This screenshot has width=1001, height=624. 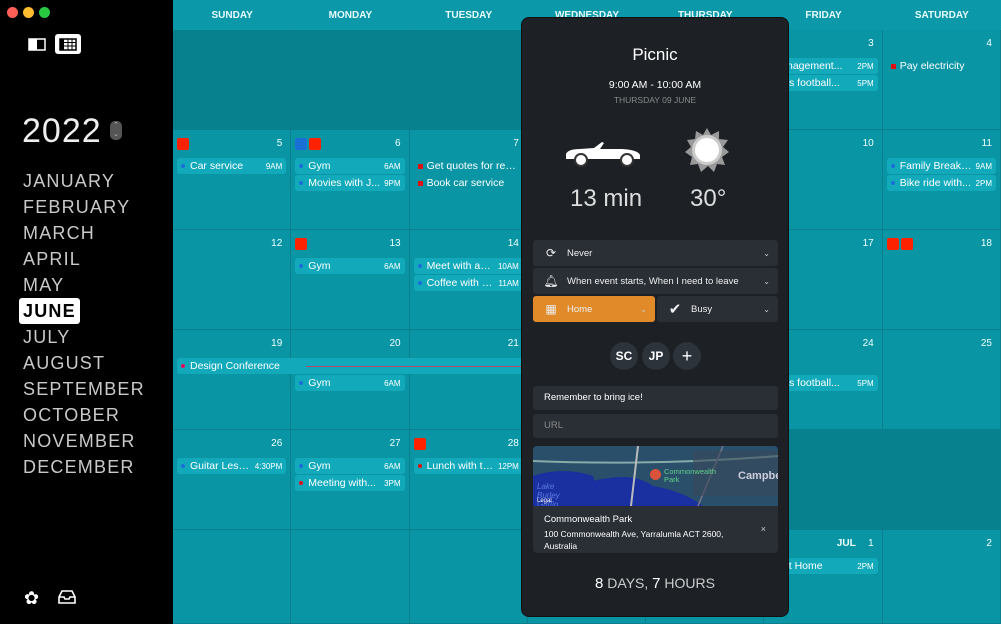 I want to click on zoom-window-button, so click(x=44, y=12).